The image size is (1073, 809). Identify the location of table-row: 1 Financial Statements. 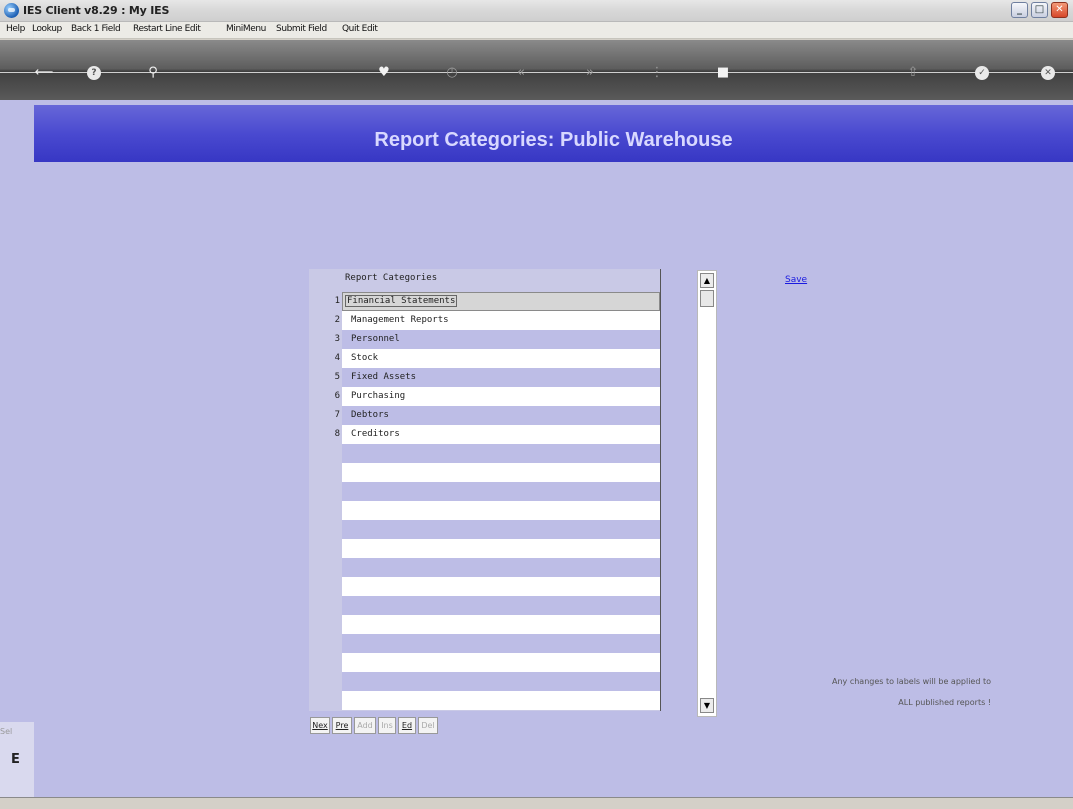
(485, 301).